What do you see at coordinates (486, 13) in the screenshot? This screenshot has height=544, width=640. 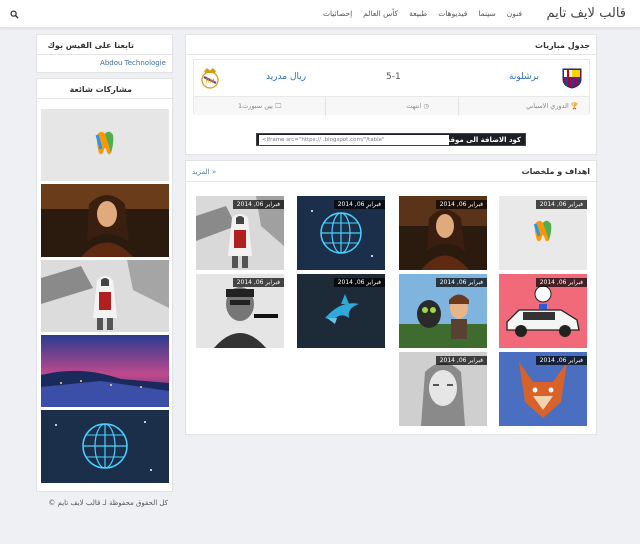 I see `nav-item-cinema: سينما` at bounding box center [486, 13].